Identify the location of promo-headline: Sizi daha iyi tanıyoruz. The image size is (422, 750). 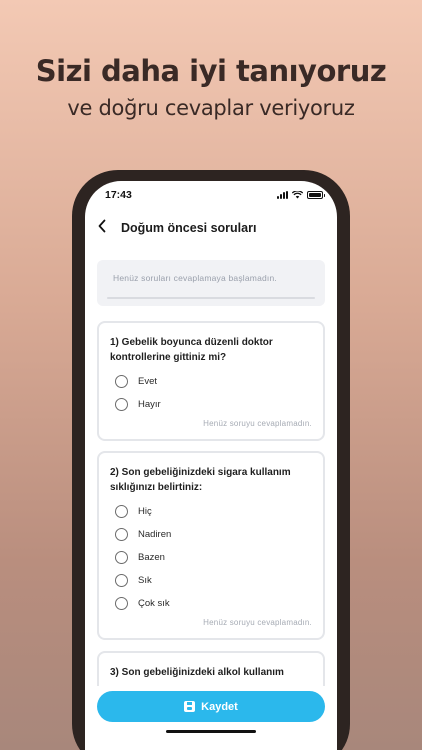
(211, 71).